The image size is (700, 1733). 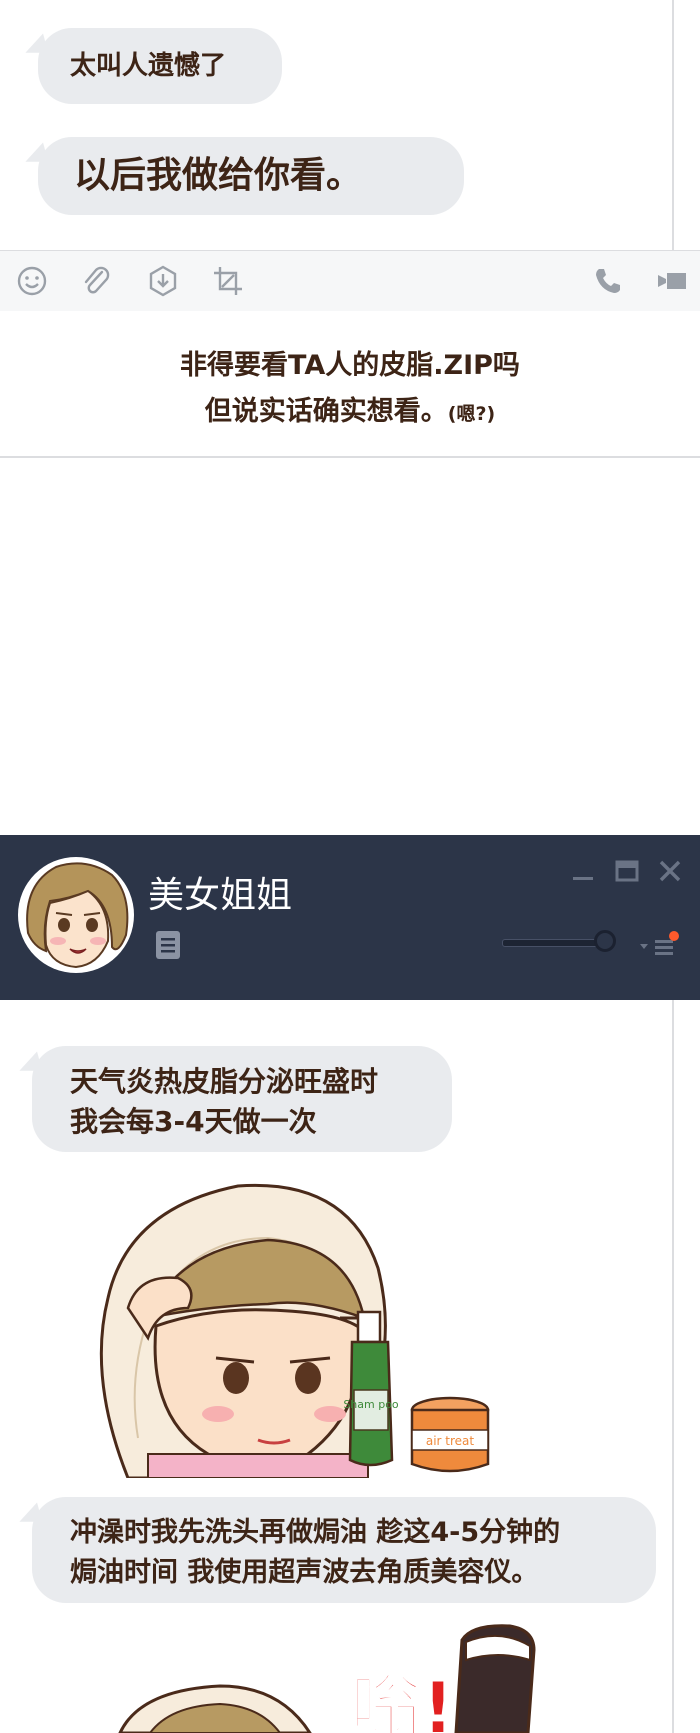 What do you see at coordinates (218, 175) in the screenshot?
I see `message-text: 以后我做给你看。` at bounding box center [218, 175].